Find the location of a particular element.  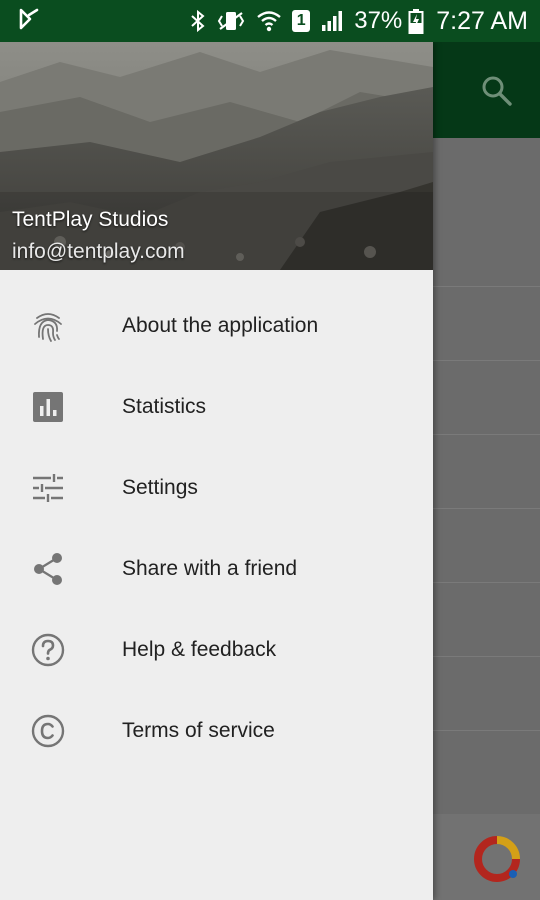

status-bar: 1 37% 7:27 AM is located at coordinates (270, 21).